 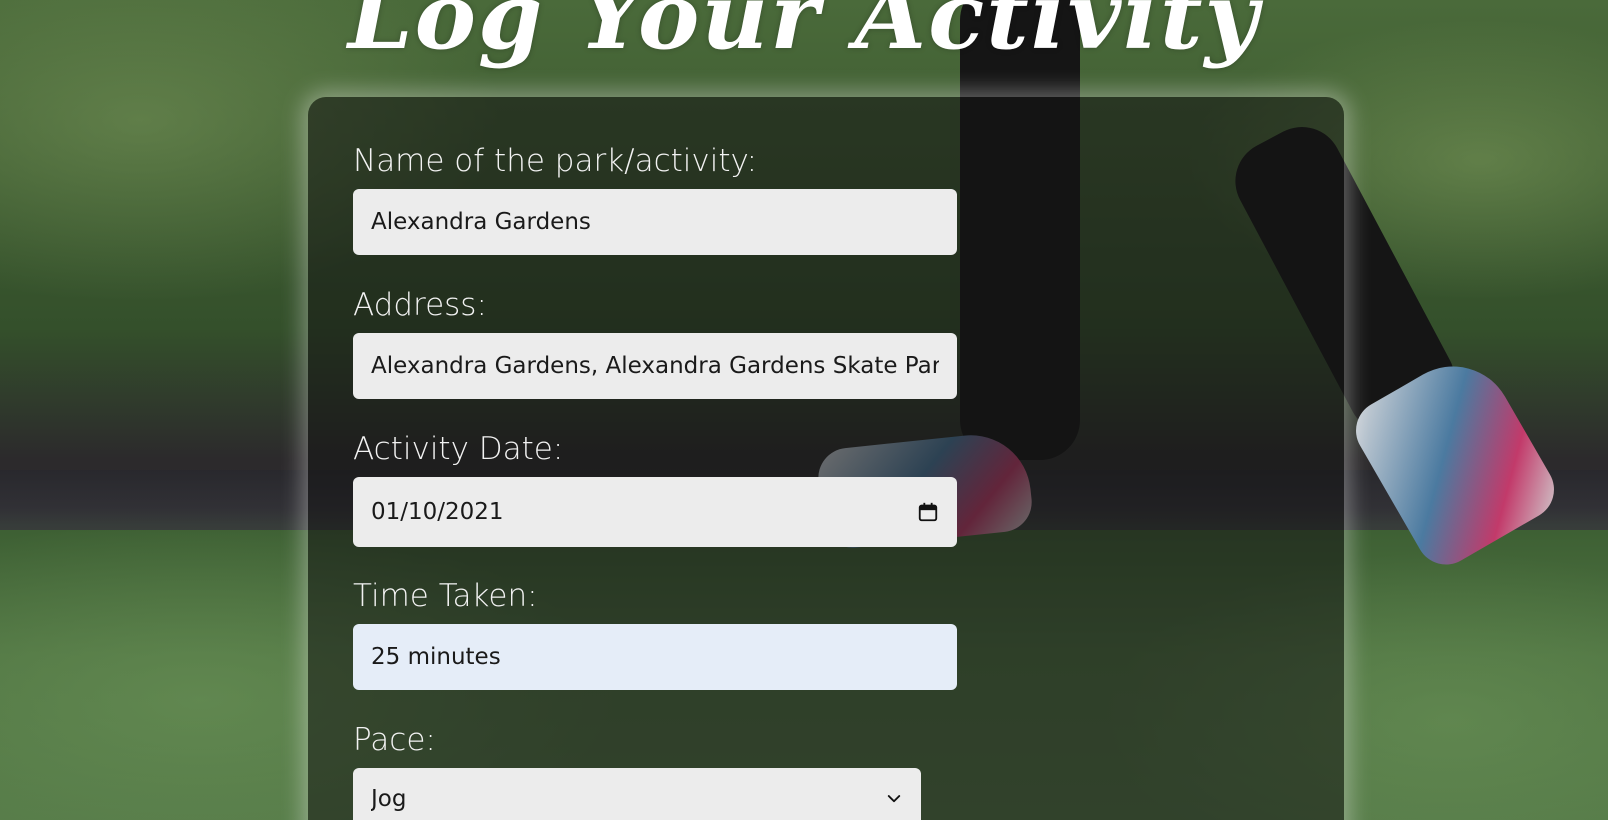 What do you see at coordinates (436, 657) in the screenshot?
I see `time-taken-value: 25 minutes` at bounding box center [436, 657].